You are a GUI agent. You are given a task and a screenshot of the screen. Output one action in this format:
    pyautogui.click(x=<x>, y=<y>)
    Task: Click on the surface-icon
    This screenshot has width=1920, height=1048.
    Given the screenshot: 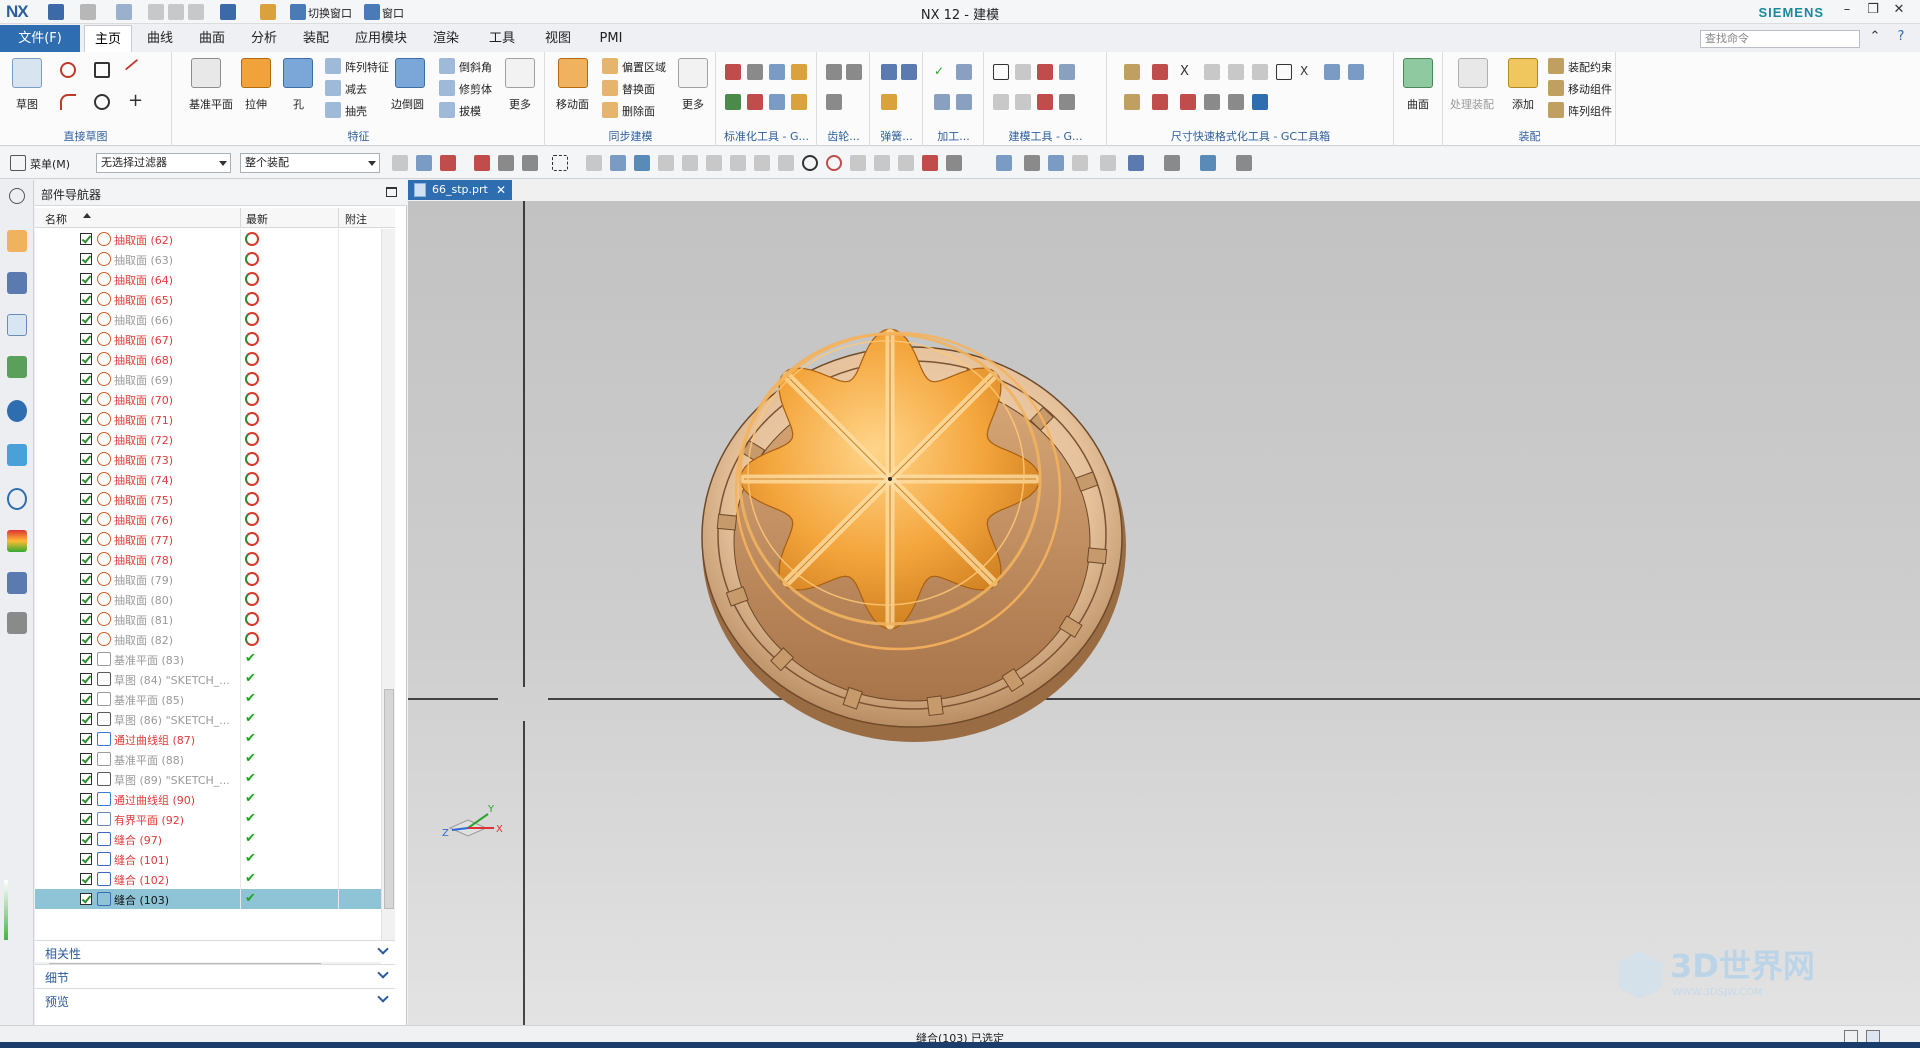 What is the action you would take?
    pyautogui.click(x=1418, y=73)
    